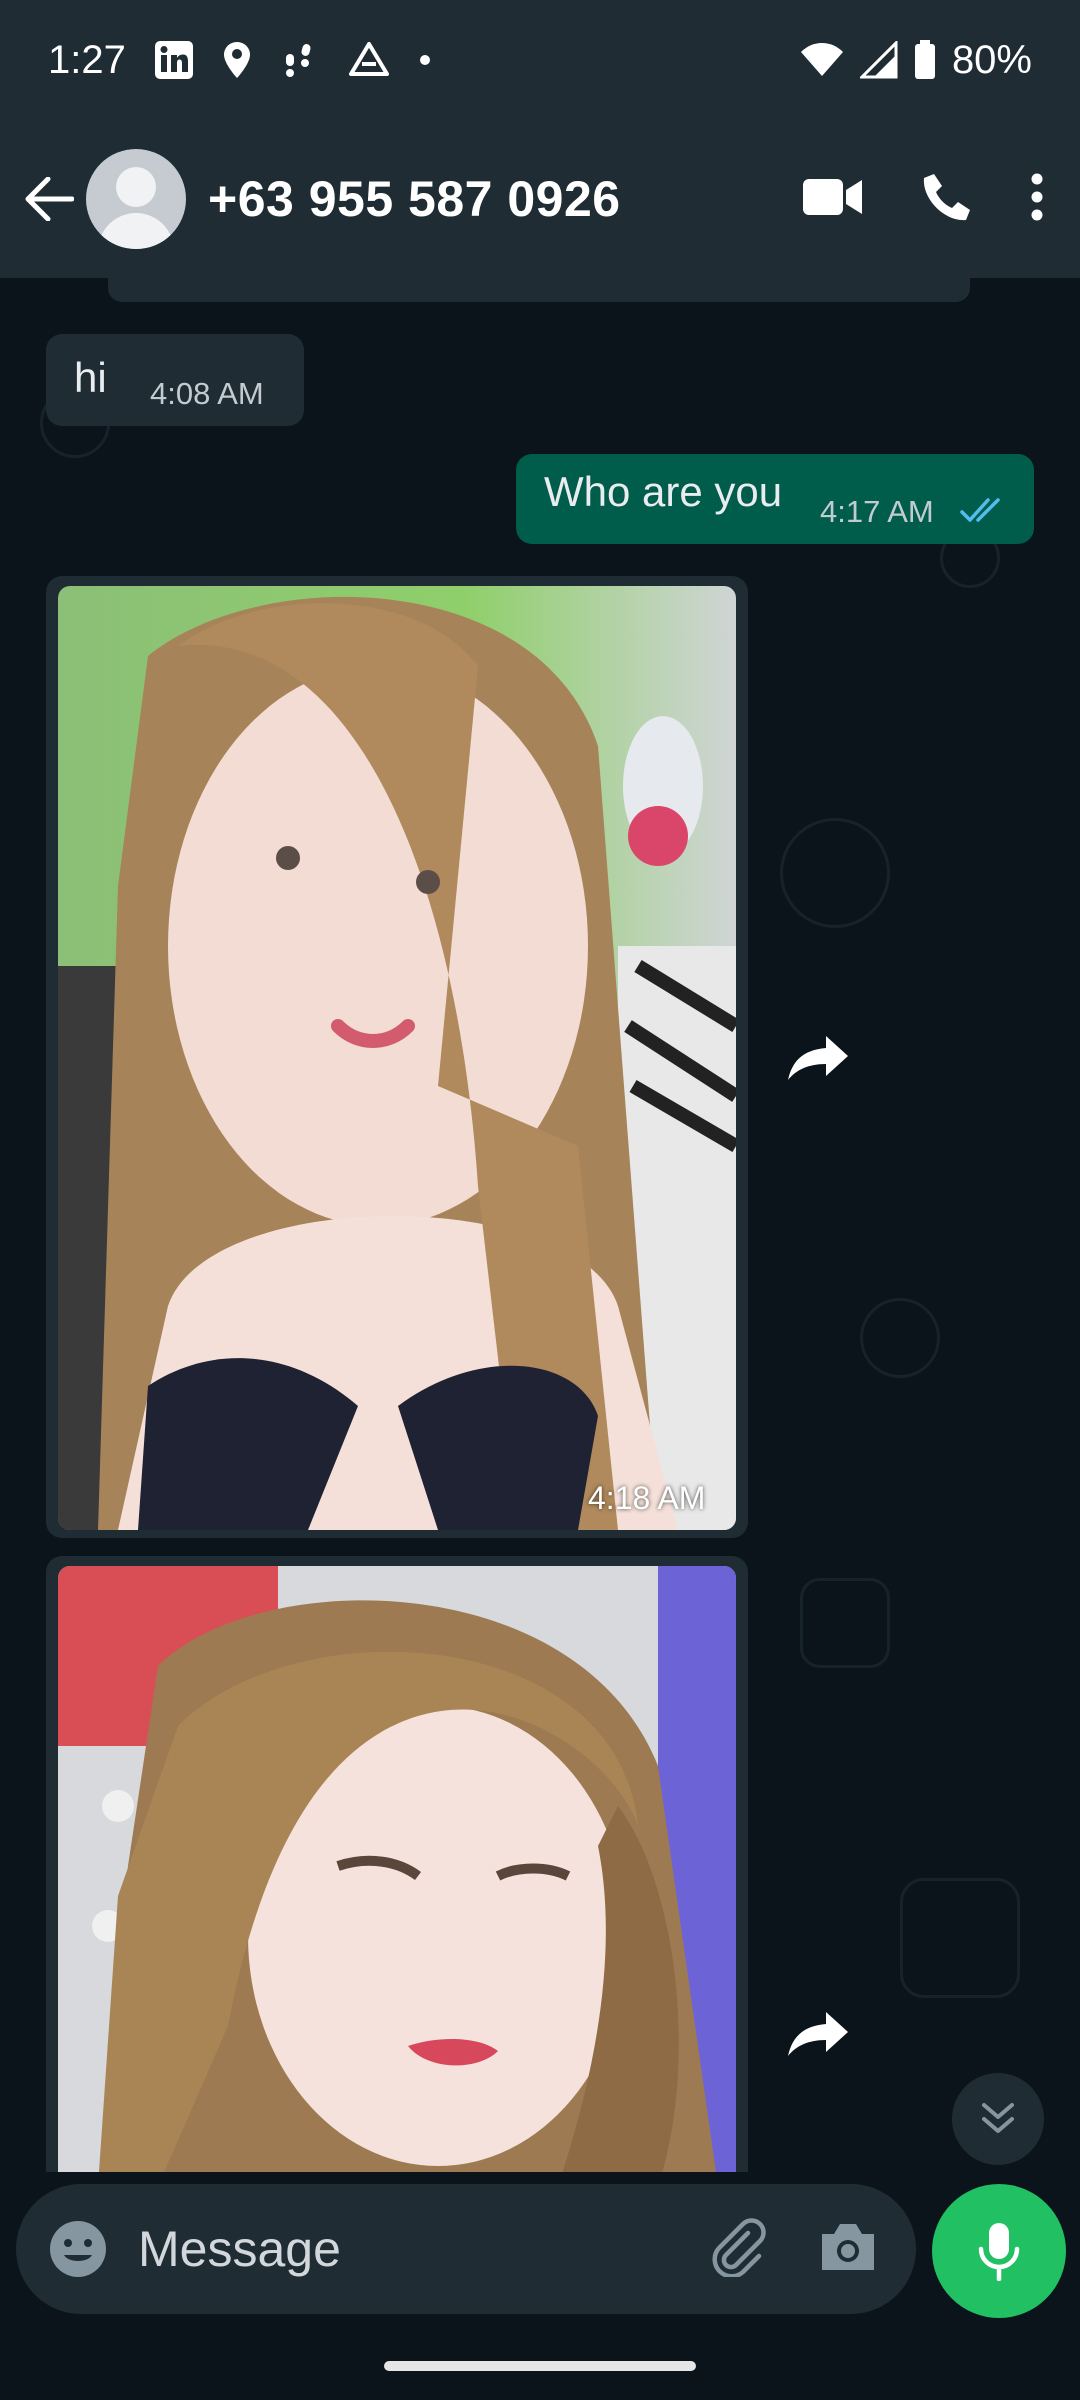 This screenshot has height=2400, width=1080. Describe the element at coordinates (663, 491) in the screenshot. I see `message-text: Who are you` at that location.